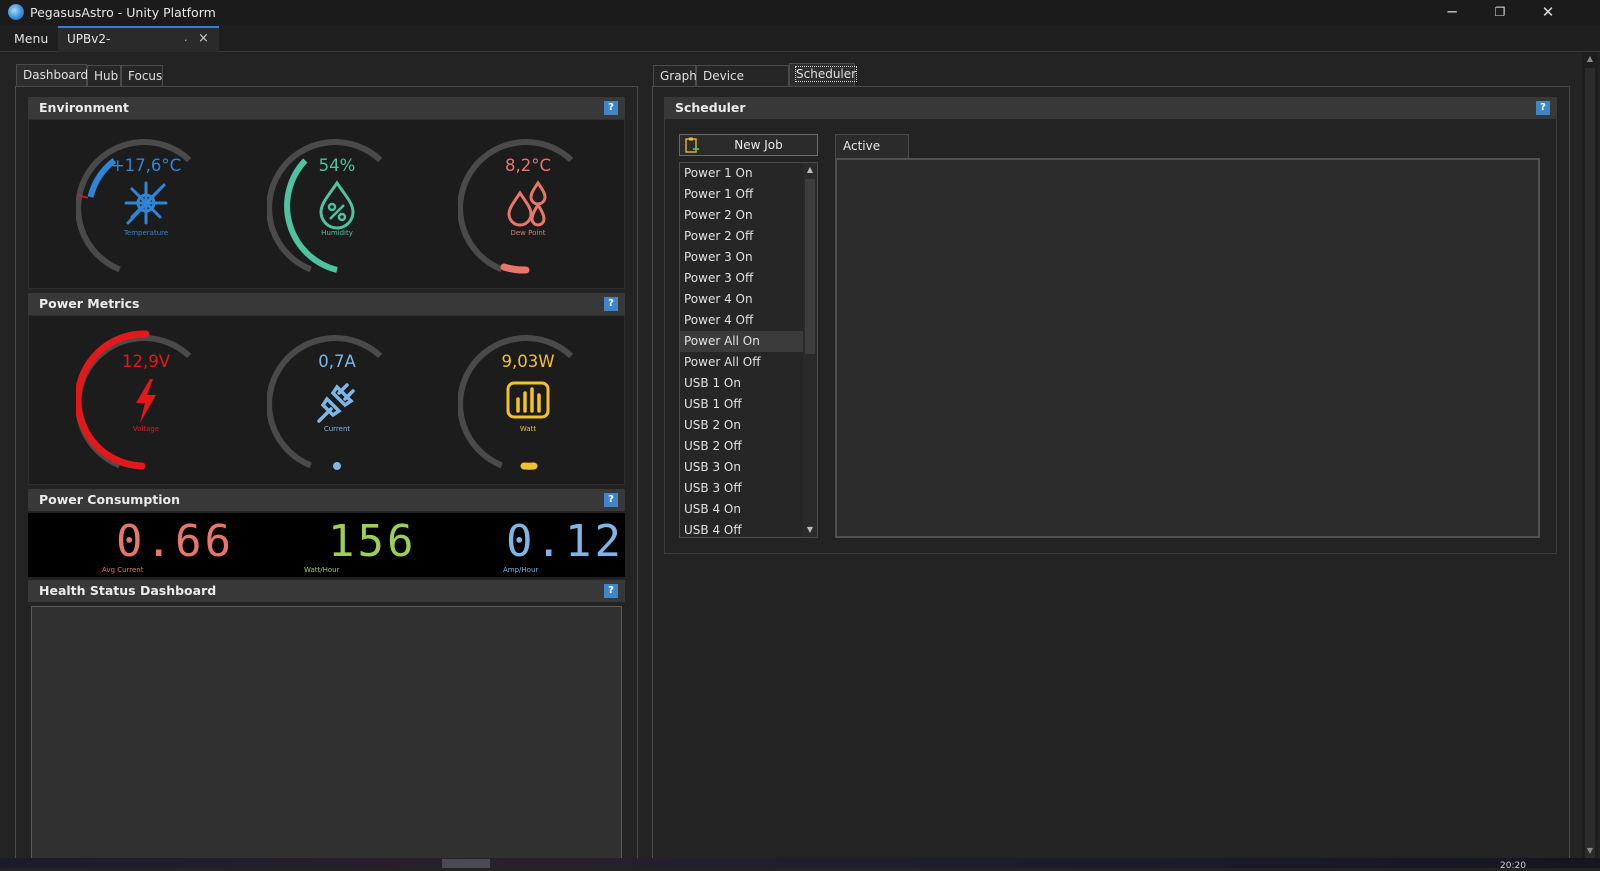 The height and width of the screenshot is (871, 1600). I want to click on power-metrics-body: 12,9V Voltage 0,7A Current 9,03W Watt, so click(326, 400).